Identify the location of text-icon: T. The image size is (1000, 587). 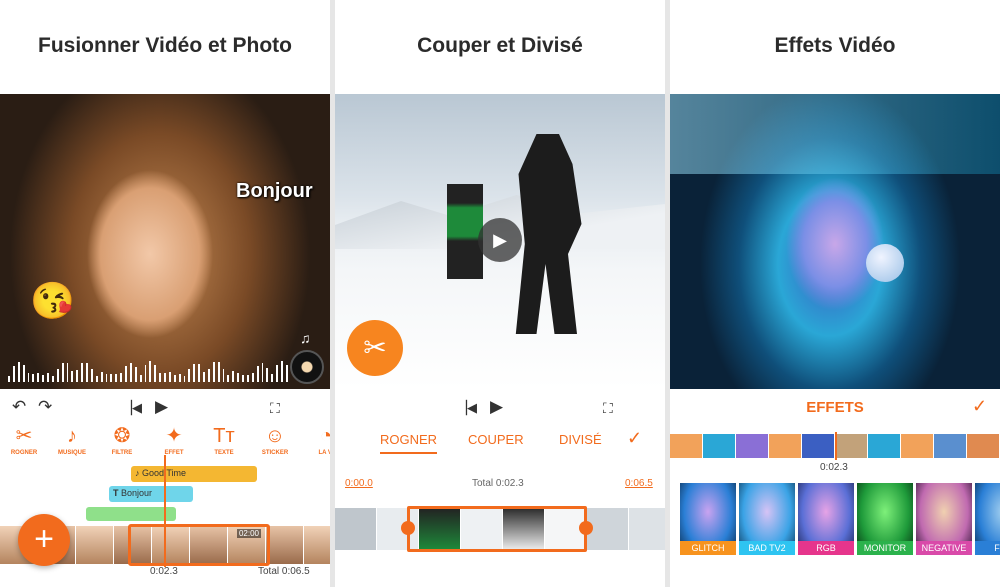
(117, 493).